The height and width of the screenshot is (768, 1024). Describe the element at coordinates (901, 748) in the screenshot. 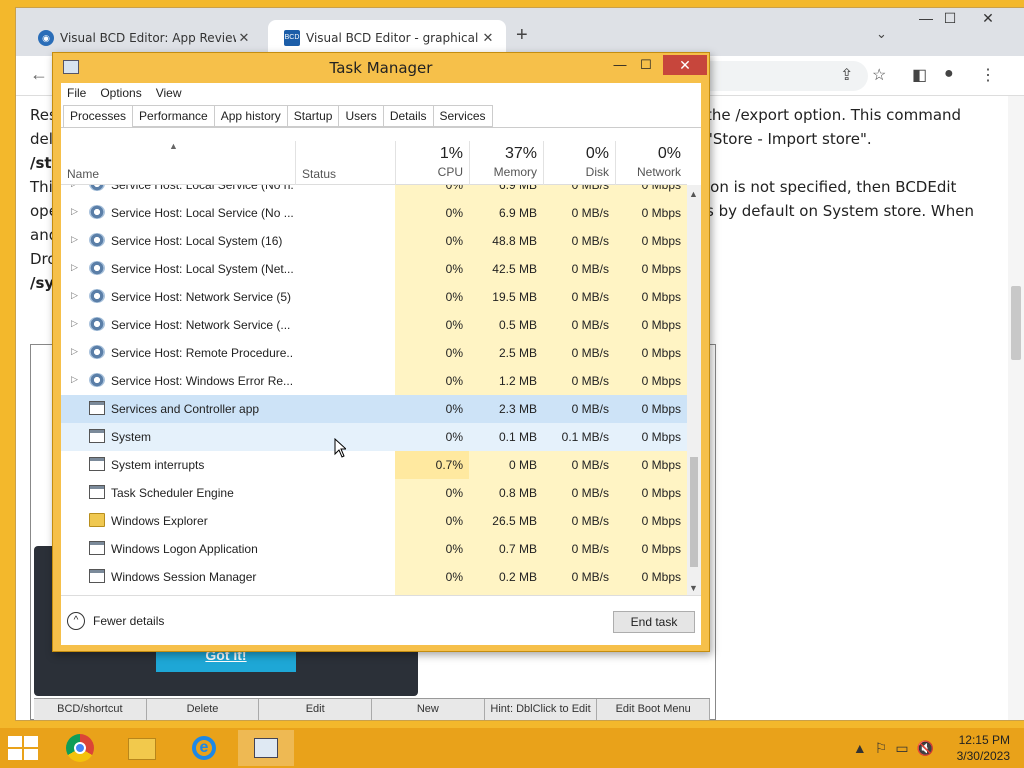

I see `network-icon: ▭` at that location.